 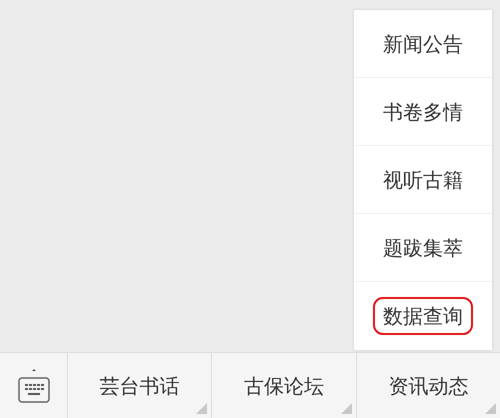 I want to click on menu-item: 书卷多情, so click(x=423, y=112).